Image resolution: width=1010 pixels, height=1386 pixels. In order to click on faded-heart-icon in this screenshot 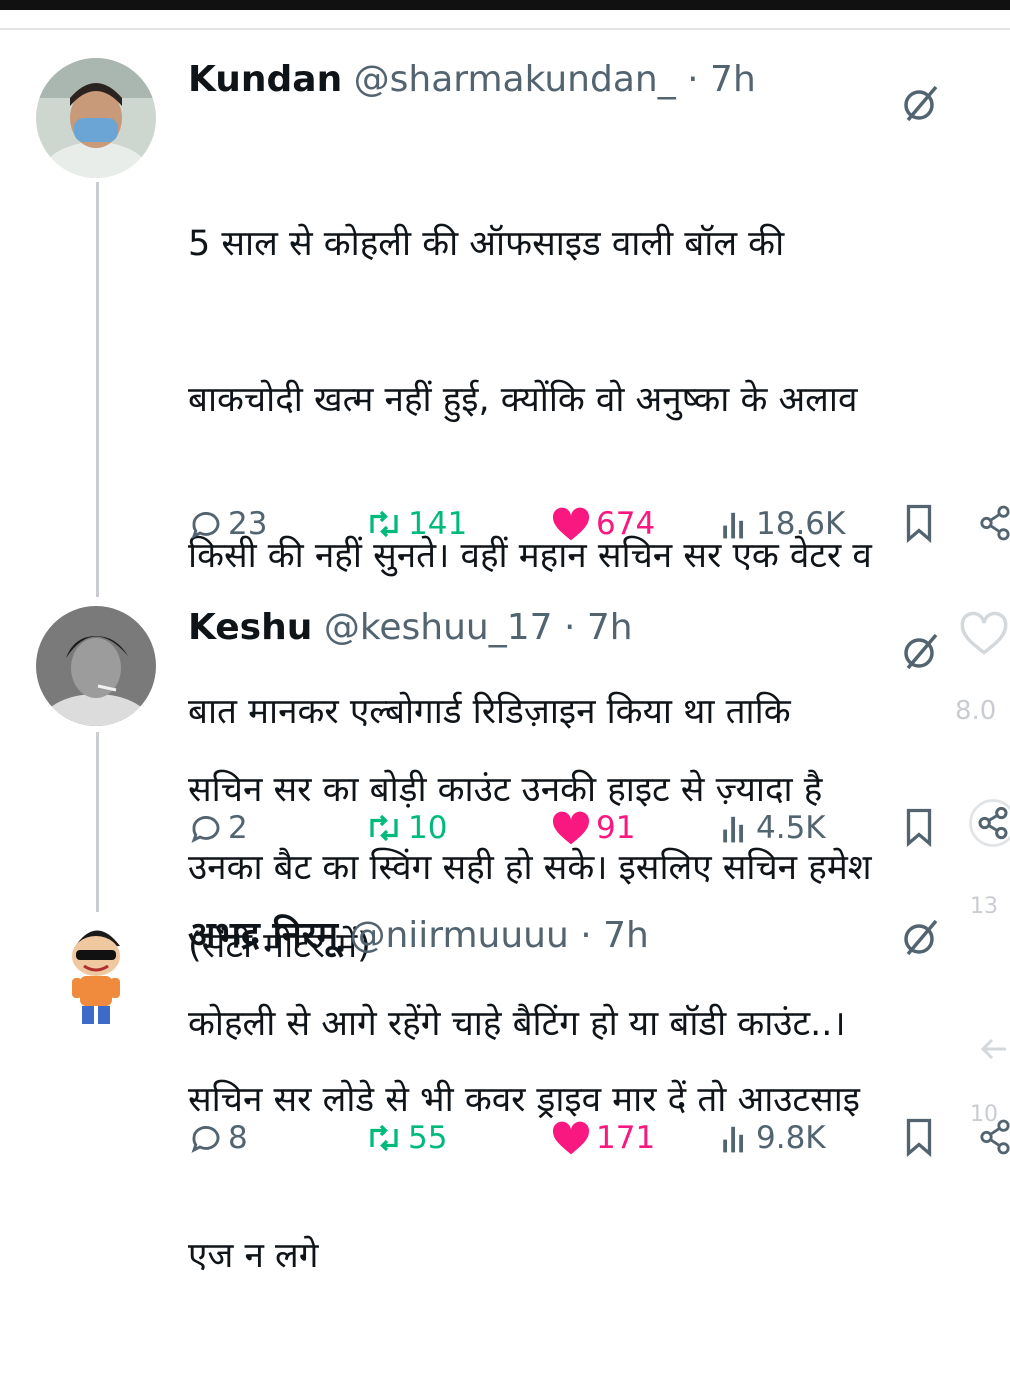, I will do `click(984, 635)`.